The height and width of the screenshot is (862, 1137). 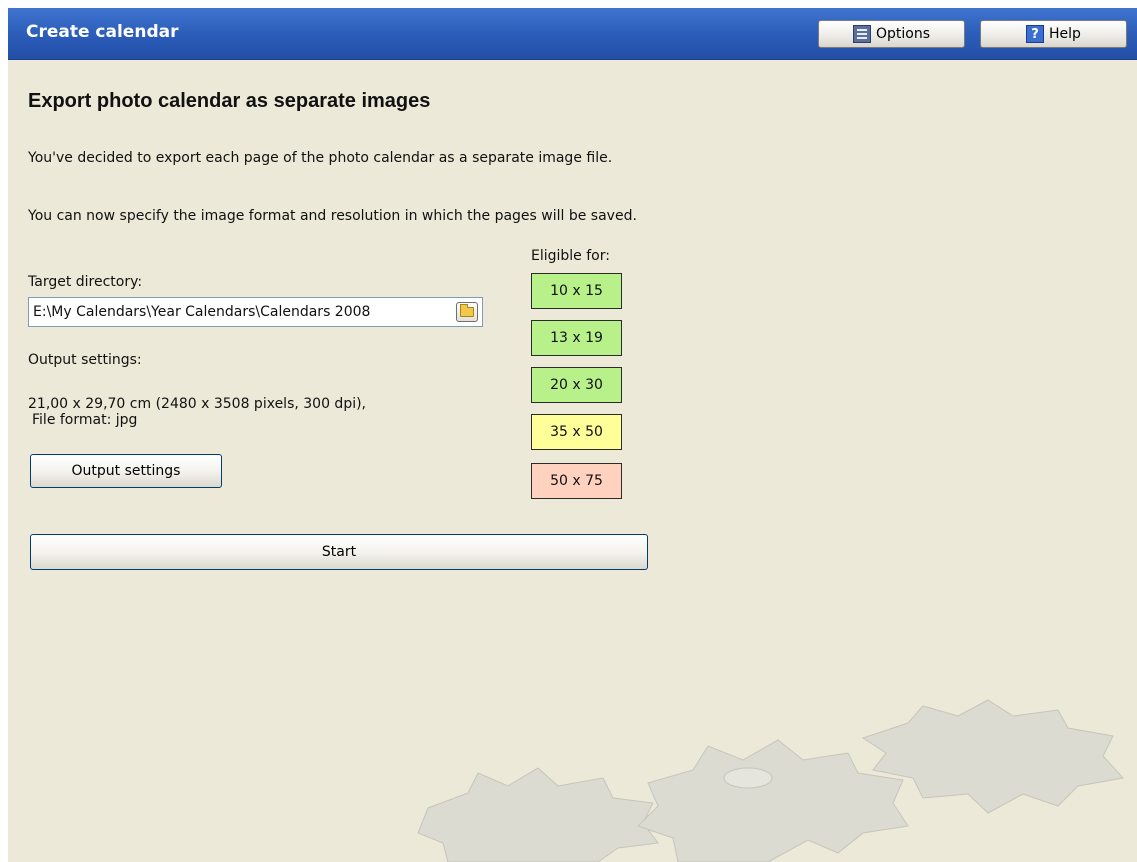 What do you see at coordinates (576, 432) in the screenshot?
I see `size-badge-35x50: 35 x 50` at bounding box center [576, 432].